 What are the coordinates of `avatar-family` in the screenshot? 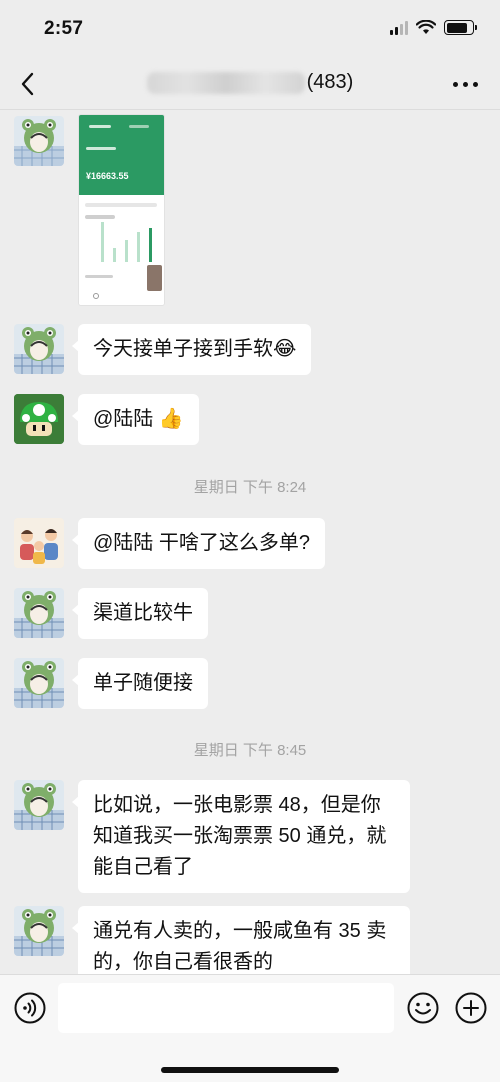 It's located at (39, 543).